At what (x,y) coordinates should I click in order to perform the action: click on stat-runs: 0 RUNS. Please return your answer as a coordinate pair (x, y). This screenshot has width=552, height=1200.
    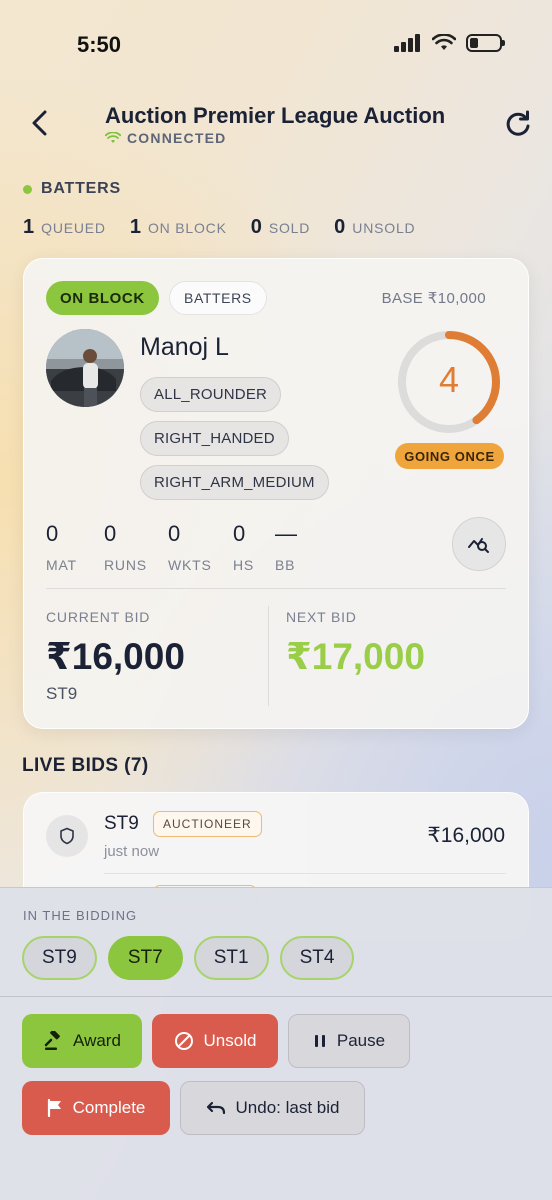
    Looking at the image, I should click on (125, 547).